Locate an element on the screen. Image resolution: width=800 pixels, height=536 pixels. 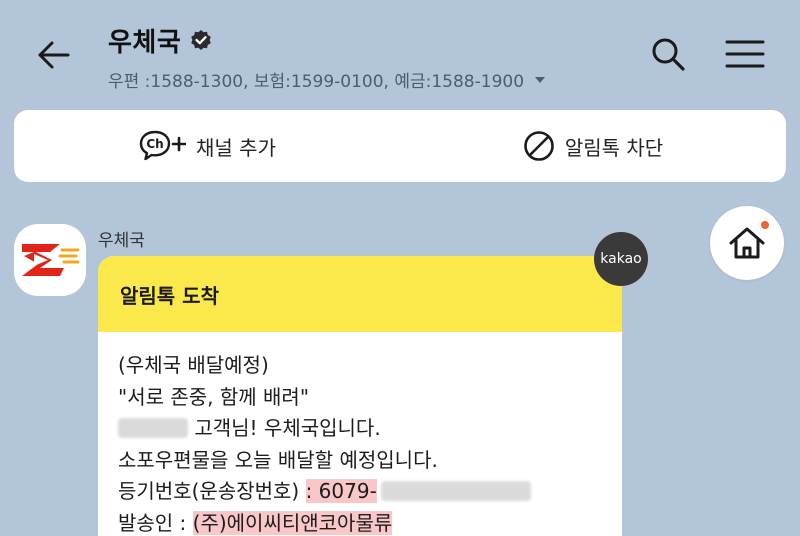
add-channel-button: Ch 채널 추가 is located at coordinates (207, 146).